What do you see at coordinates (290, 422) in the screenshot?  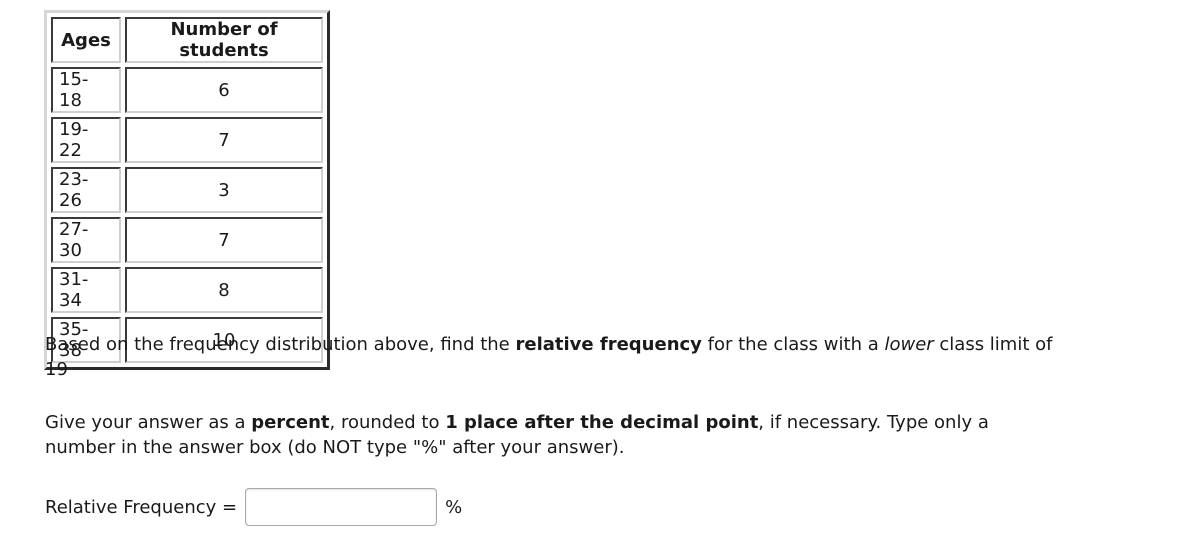 I see `instruction-emphasis-percent: percent` at bounding box center [290, 422].